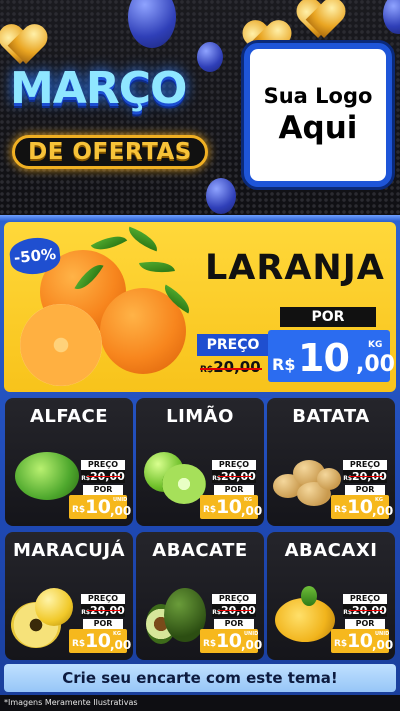 The image size is (400, 711). Describe the element at coordinates (318, 96) in the screenshot. I see `logo-line1: Sua Logo` at that location.